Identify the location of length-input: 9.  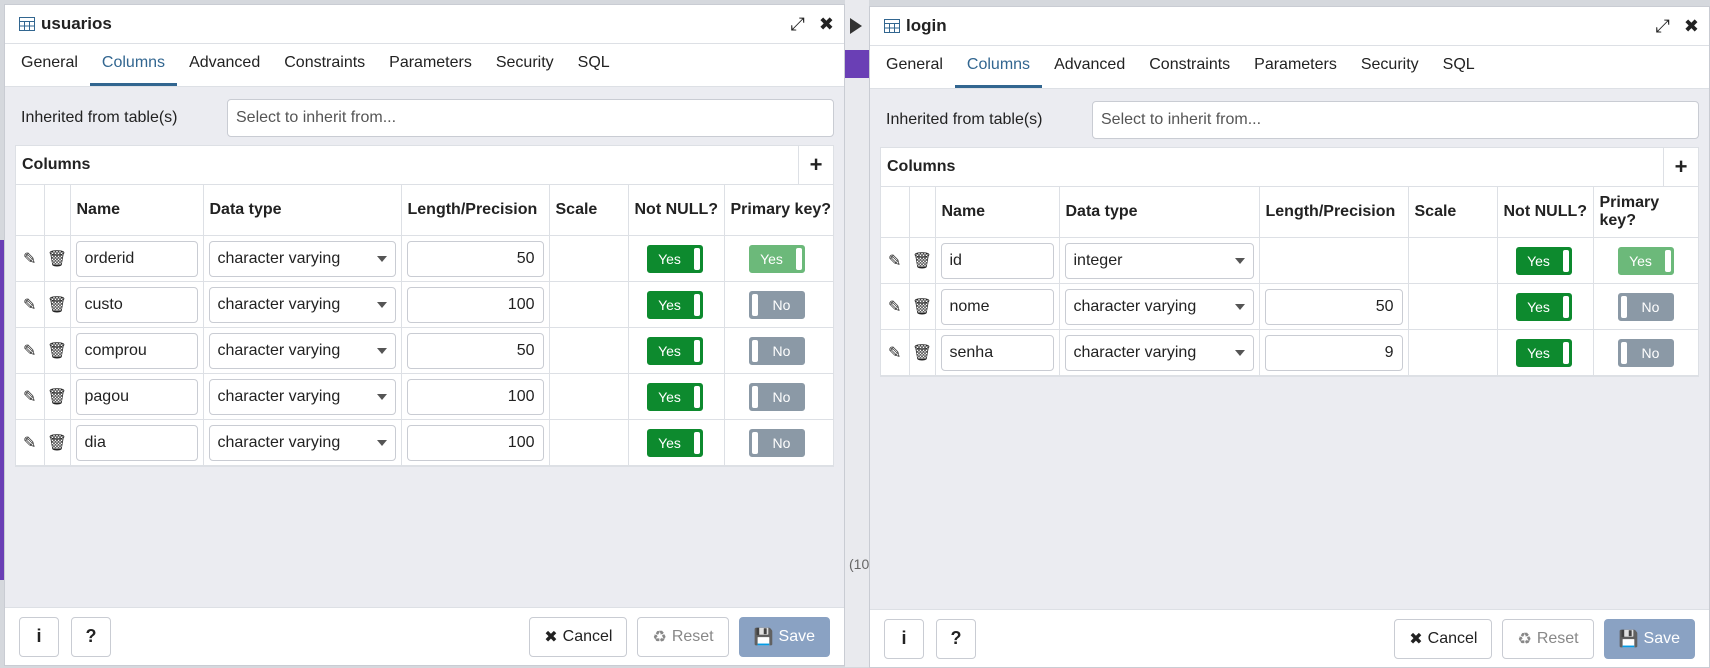
(1333, 352).